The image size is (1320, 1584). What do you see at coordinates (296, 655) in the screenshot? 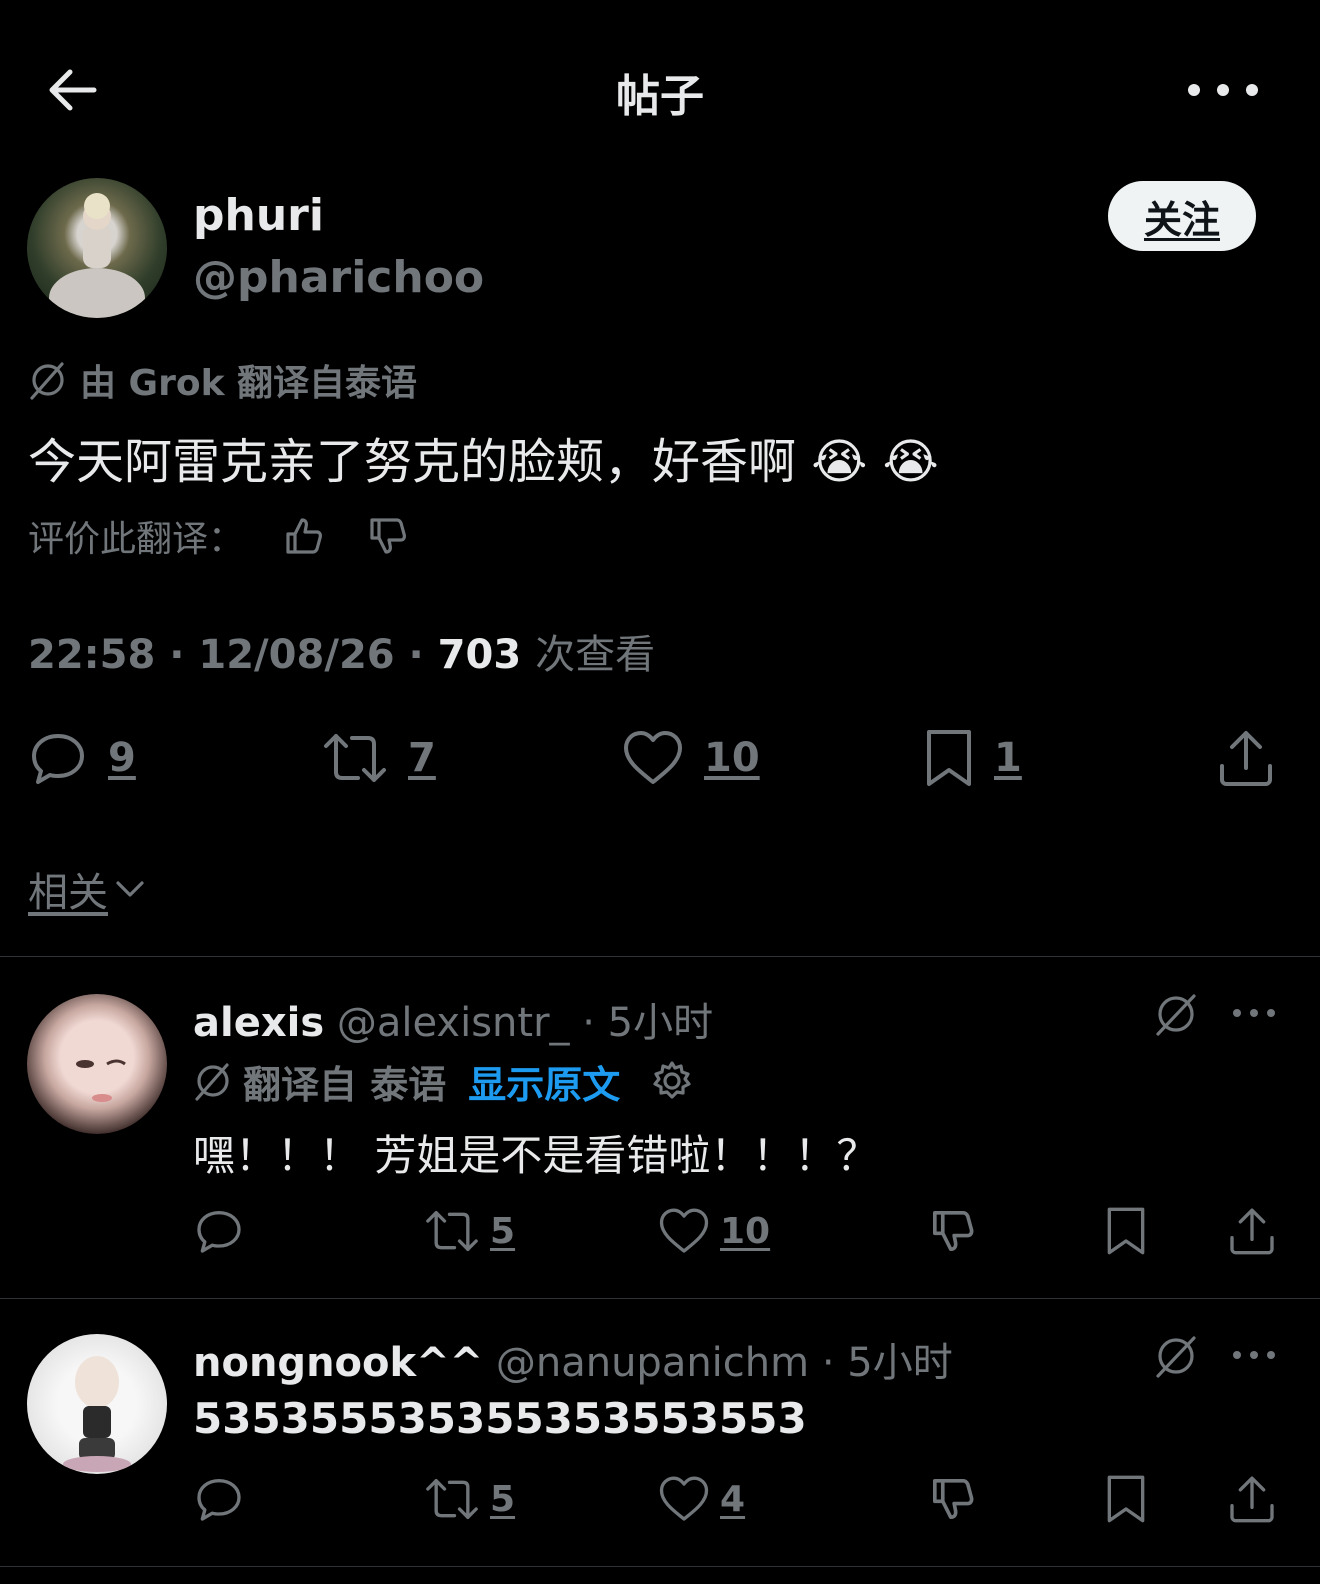
I see `post-date: 12/08/26` at bounding box center [296, 655].